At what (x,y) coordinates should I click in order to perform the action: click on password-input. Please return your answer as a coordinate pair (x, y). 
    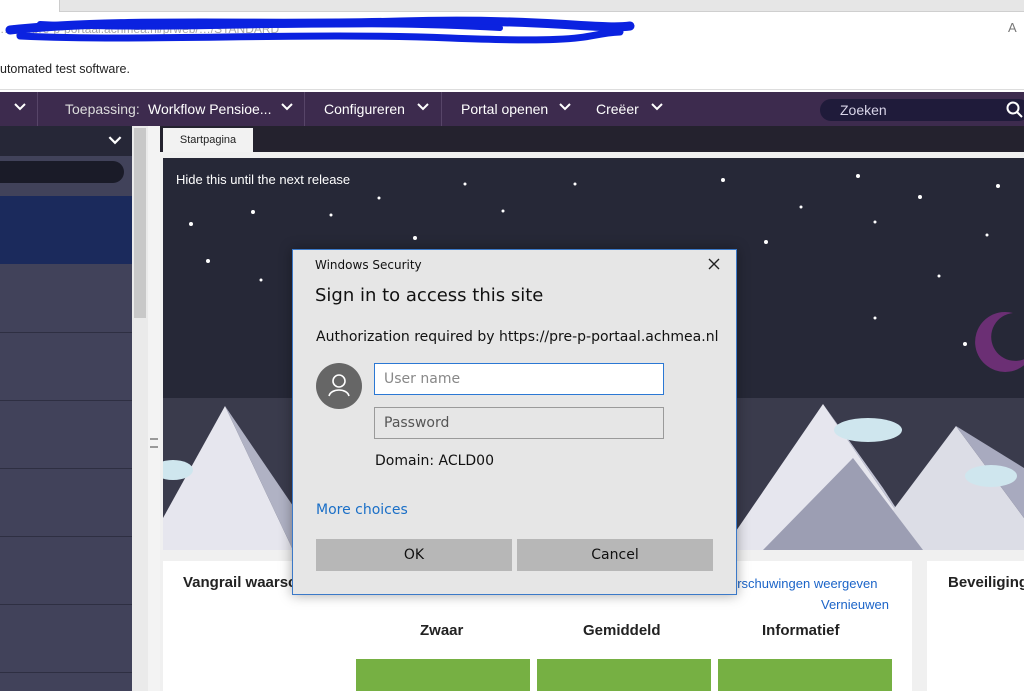
    Looking at the image, I should click on (519, 423).